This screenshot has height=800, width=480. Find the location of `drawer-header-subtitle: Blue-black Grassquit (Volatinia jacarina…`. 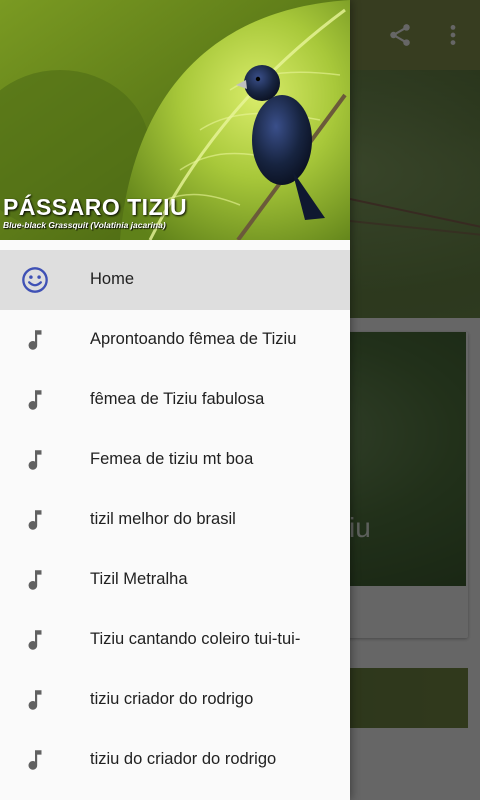

drawer-header-subtitle: Blue-black Grassquit (Volatinia jacarina… is located at coordinates (84, 225).